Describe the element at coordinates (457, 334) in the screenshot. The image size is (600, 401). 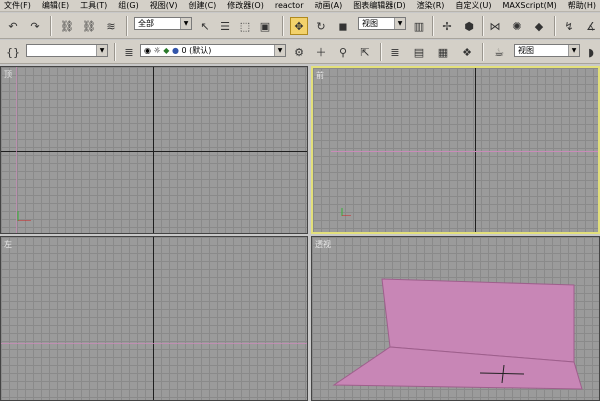
I see `perspective-scene` at that location.